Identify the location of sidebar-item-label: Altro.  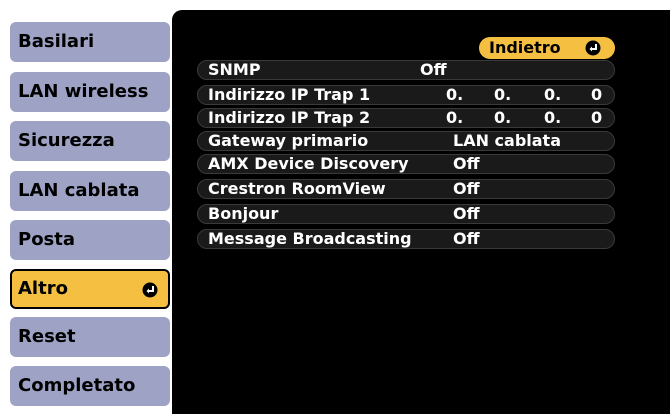
(43, 288).